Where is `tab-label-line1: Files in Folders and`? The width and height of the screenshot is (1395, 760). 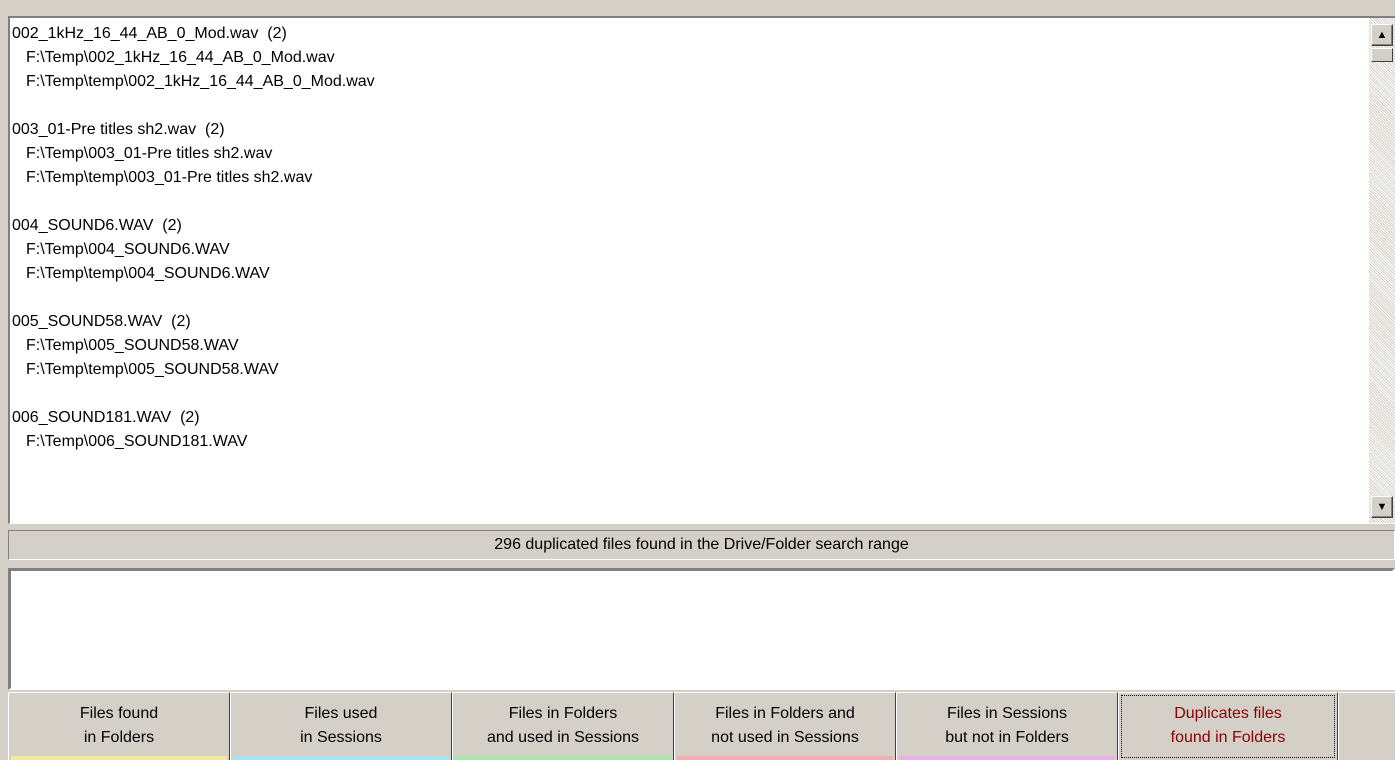
tab-label-line1: Files in Folders and is located at coordinates (785, 713).